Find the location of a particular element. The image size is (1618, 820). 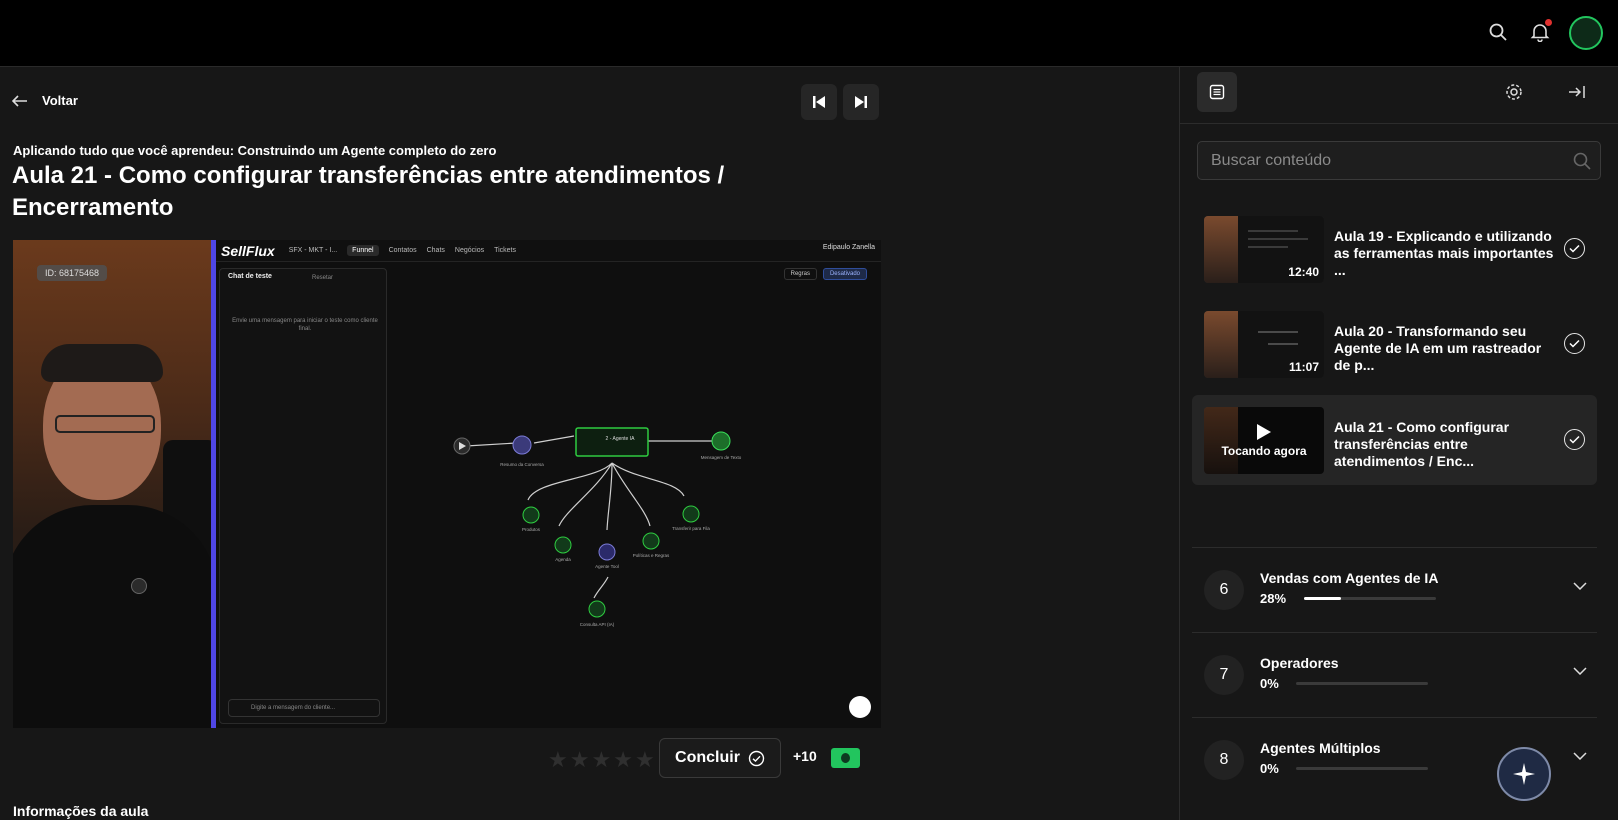

module-title: Agentes Múltiplos is located at coordinates (1320, 748).